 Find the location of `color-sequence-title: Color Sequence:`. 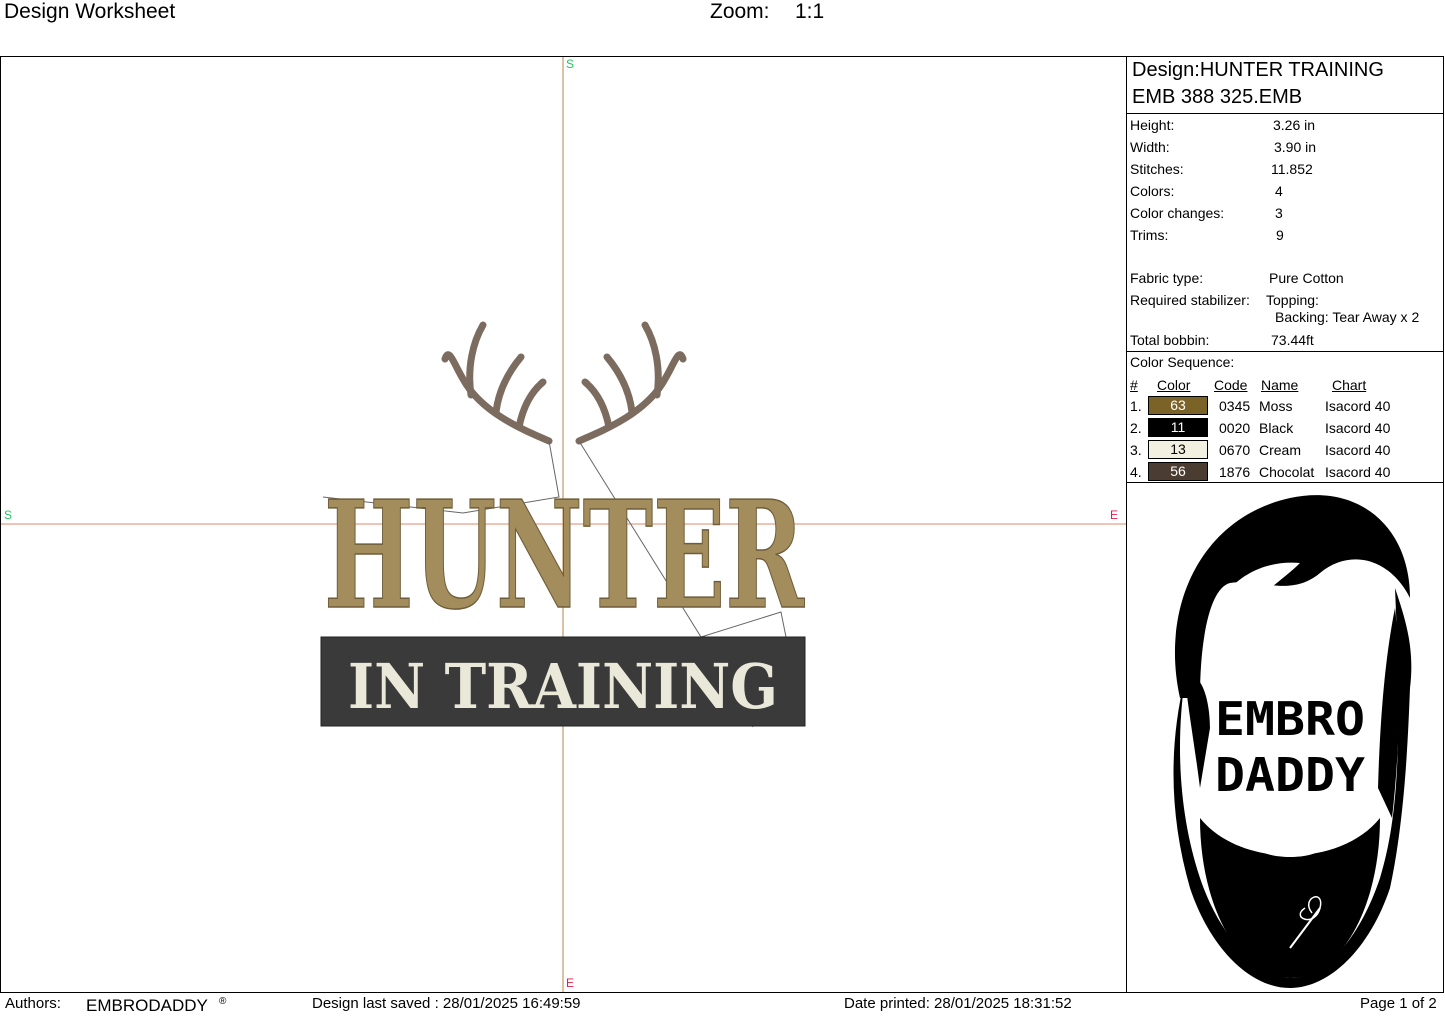

color-sequence-title: Color Sequence: is located at coordinates (1182, 362).